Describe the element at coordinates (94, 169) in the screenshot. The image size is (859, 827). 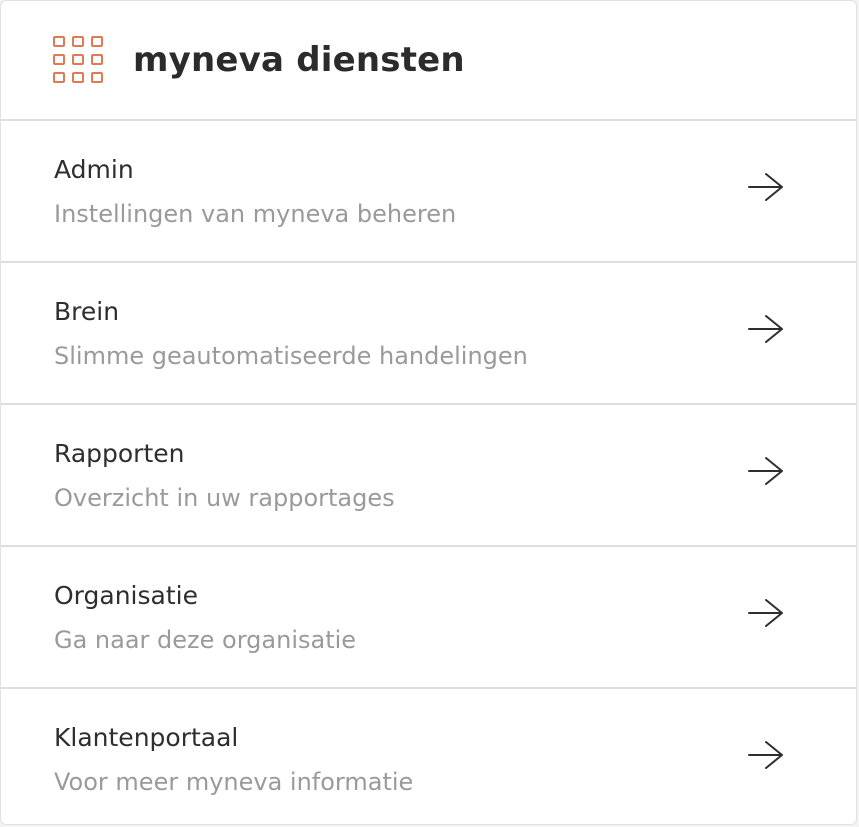
I see `service-title: Admin` at that location.